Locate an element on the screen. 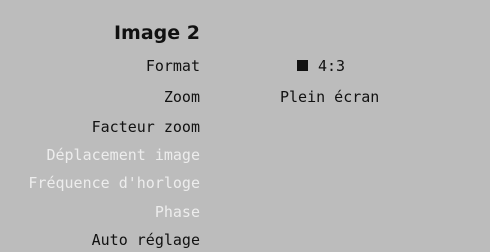 This screenshot has height=252, width=490. menu-item-facteur-zoom: Facteur zoom is located at coordinates (100, 127).